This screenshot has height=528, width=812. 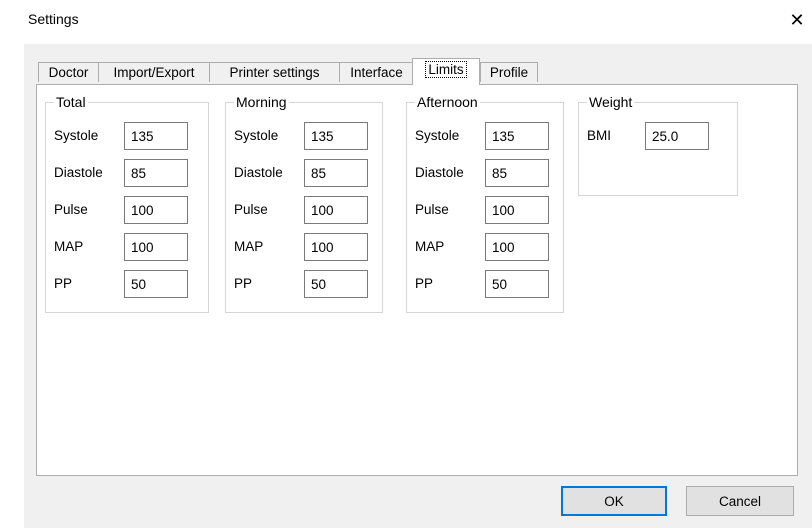 What do you see at coordinates (517, 247) in the screenshot?
I see `afternoon-map-input` at bounding box center [517, 247].